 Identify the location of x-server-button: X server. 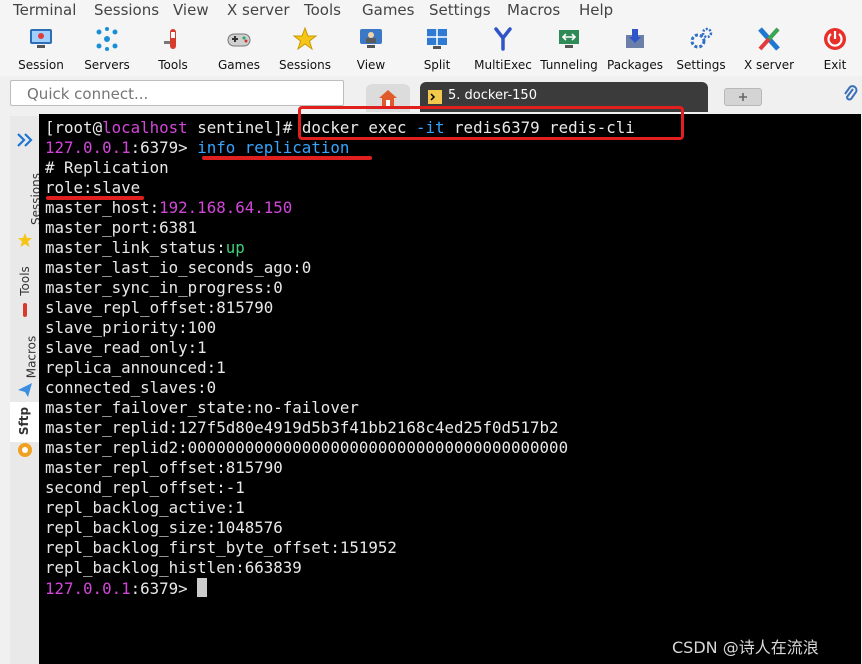
(769, 48).